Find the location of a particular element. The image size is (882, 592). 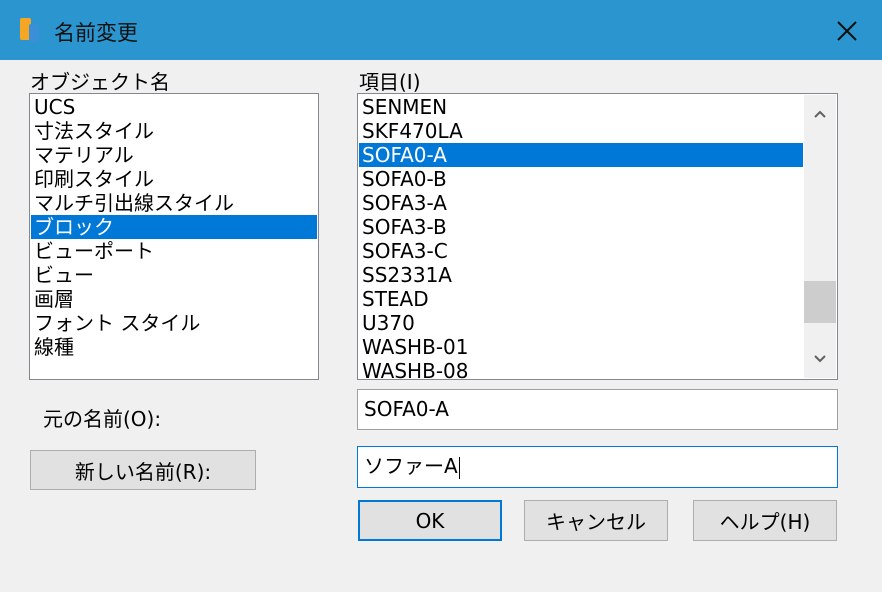

scroll-down-arrow is located at coordinates (820, 359).